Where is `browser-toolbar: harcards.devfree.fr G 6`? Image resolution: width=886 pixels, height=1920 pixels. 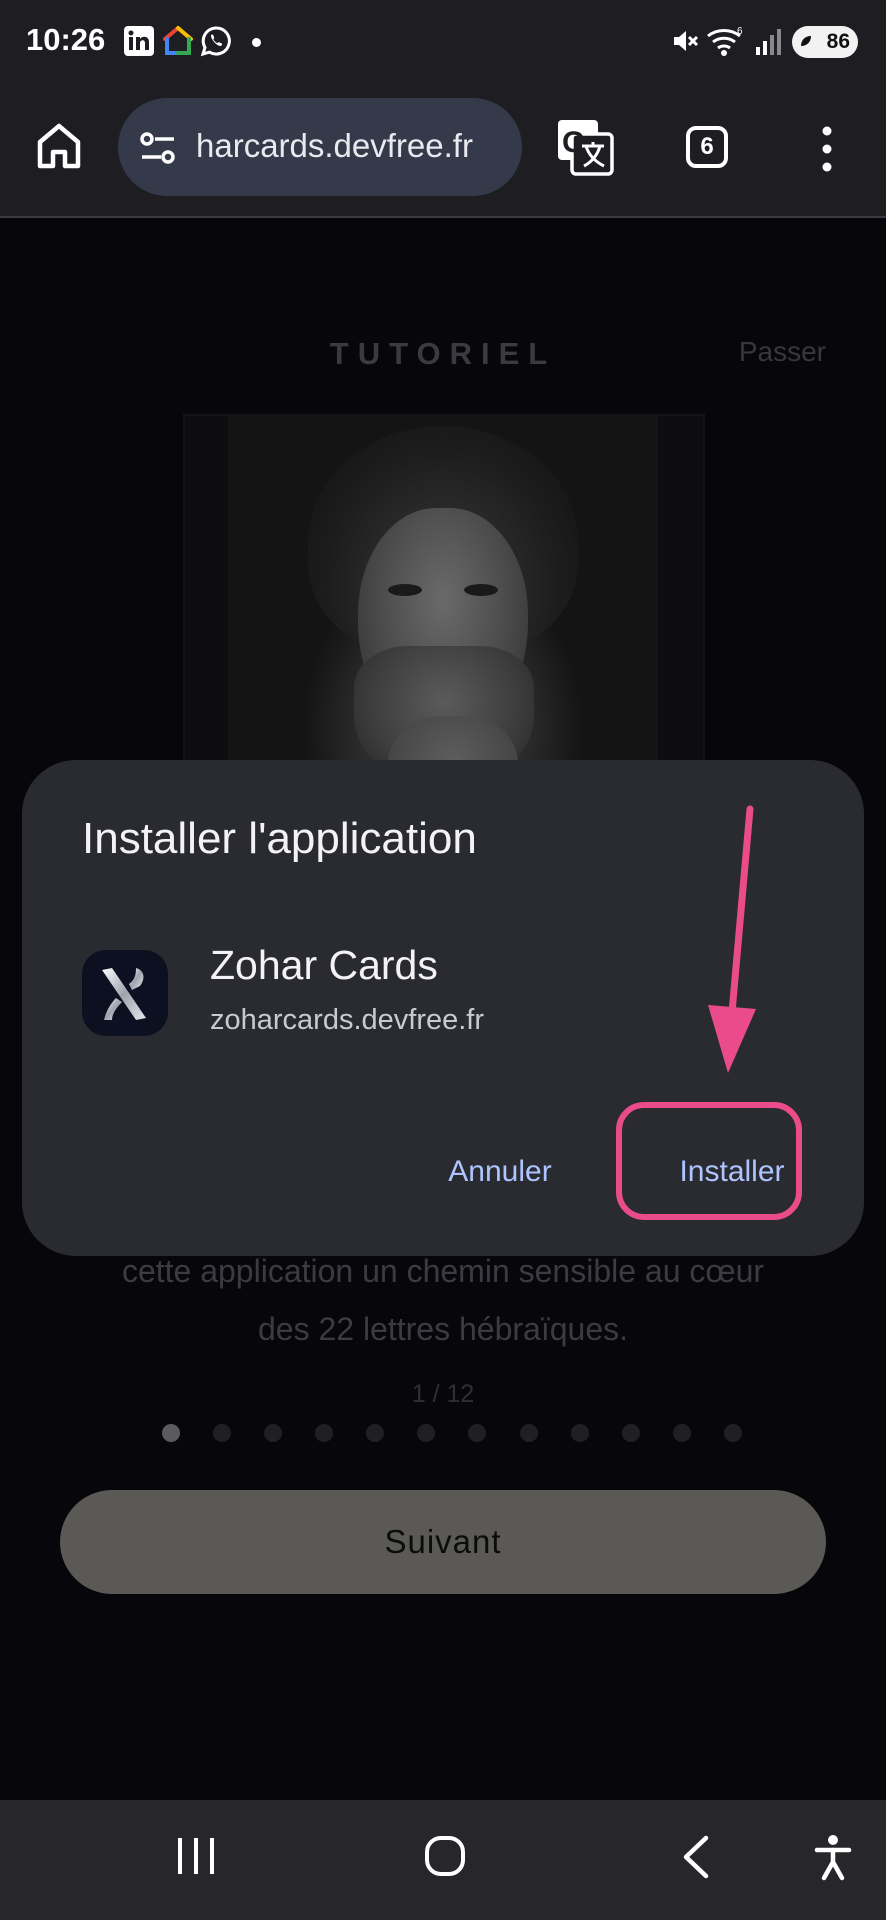 browser-toolbar: harcards.devfree.fr G 6 is located at coordinates (443, 151).